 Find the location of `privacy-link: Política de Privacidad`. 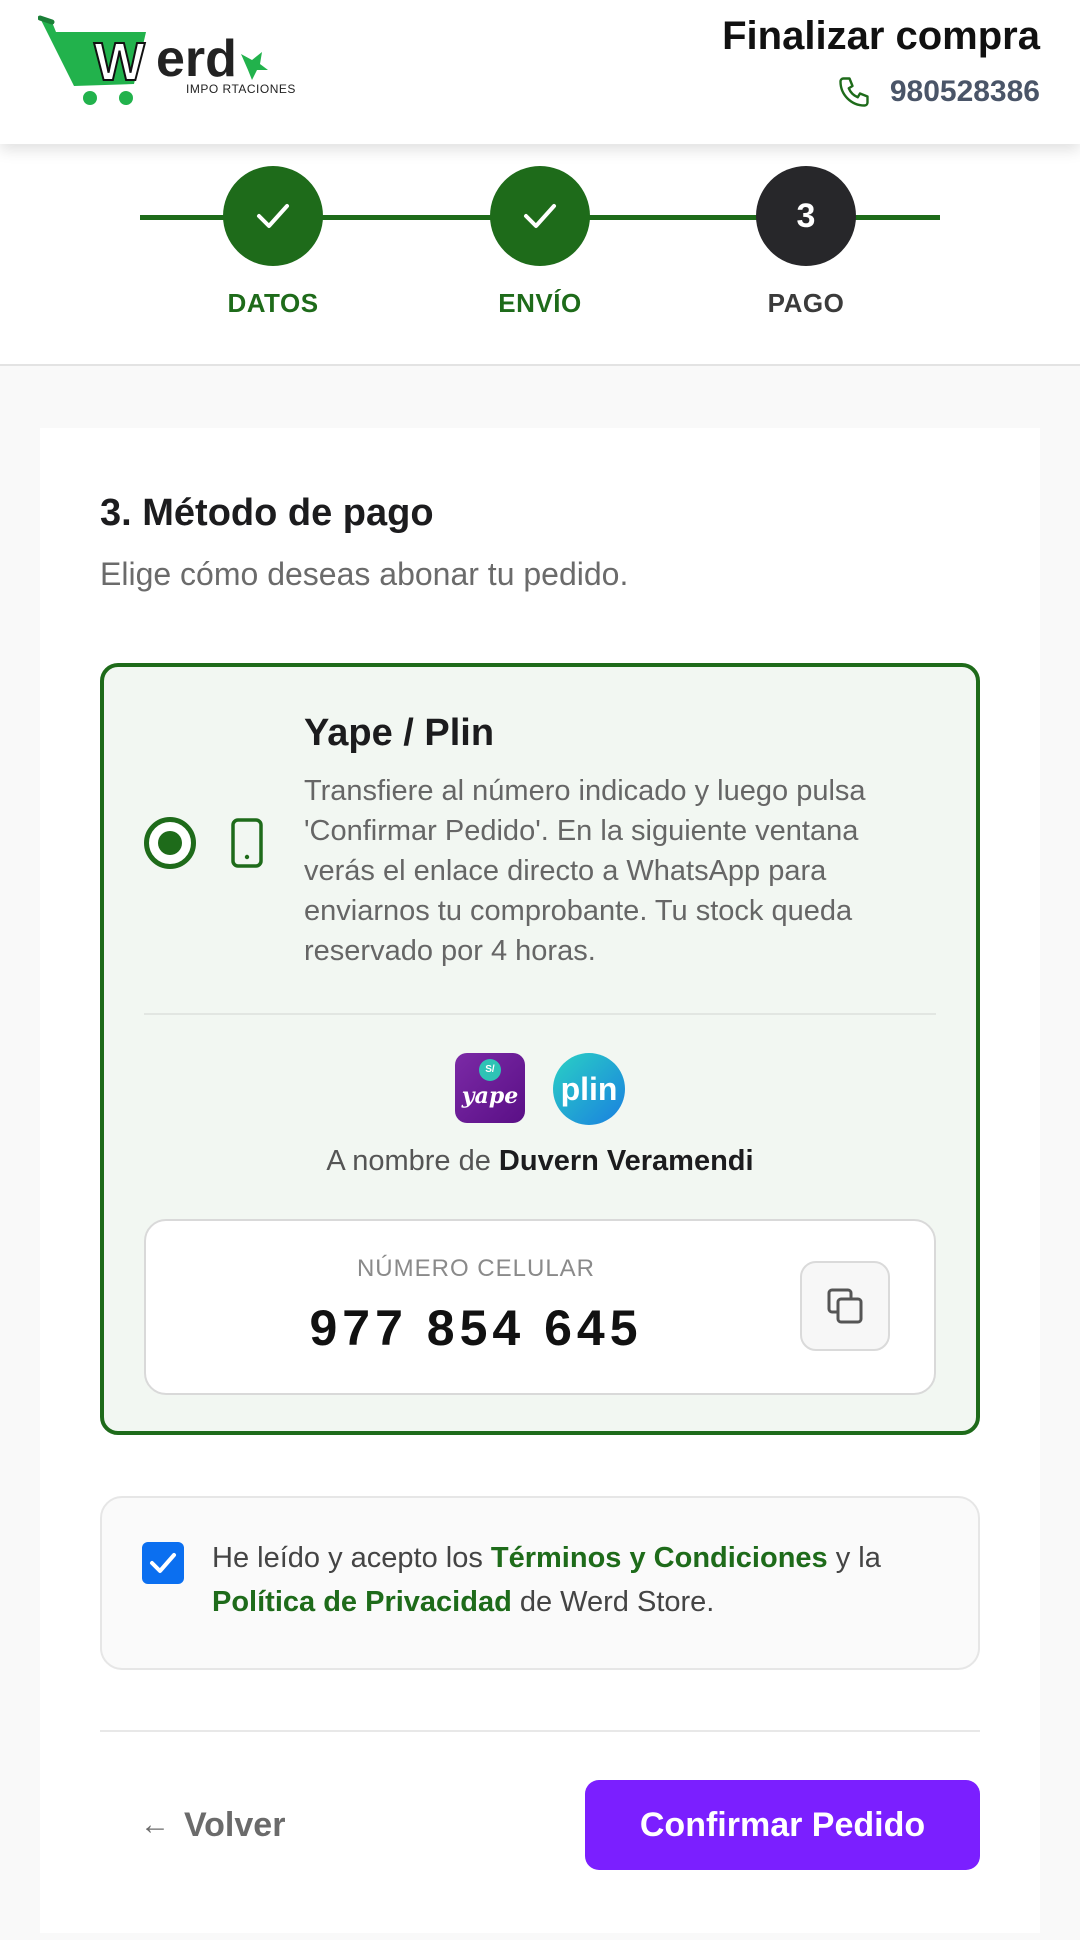

privacy-link: Política de Privacidad is located at coordinates (362, 1602).